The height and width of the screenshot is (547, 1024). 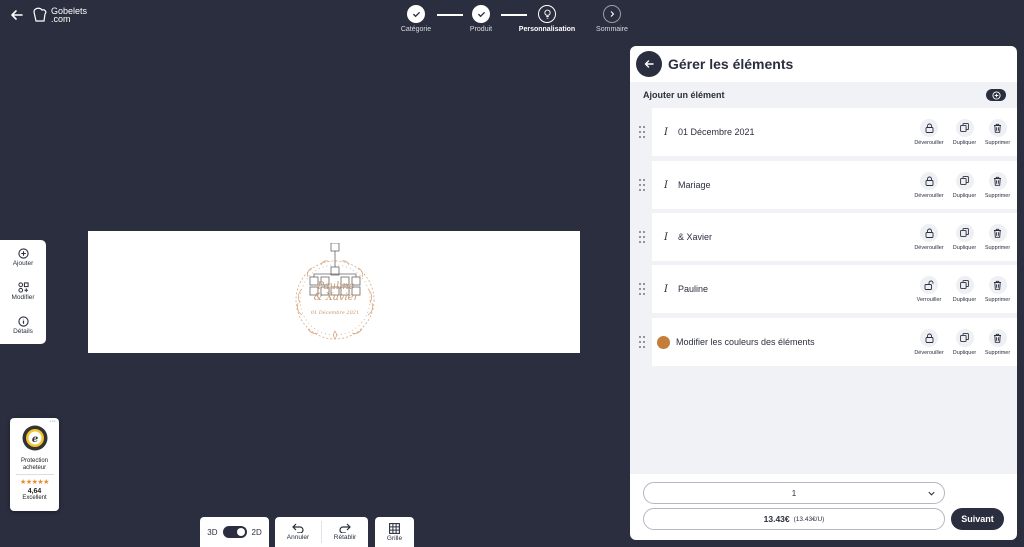 I want to click on element-label: Pauline, so click(x=794, y=289).